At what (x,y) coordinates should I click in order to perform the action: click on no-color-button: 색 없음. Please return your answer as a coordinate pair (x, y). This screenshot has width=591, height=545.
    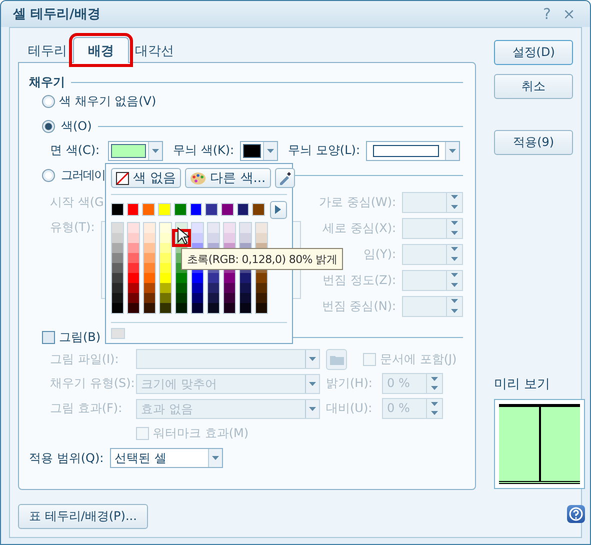
    Looking at the image, I should click on (146, 178).